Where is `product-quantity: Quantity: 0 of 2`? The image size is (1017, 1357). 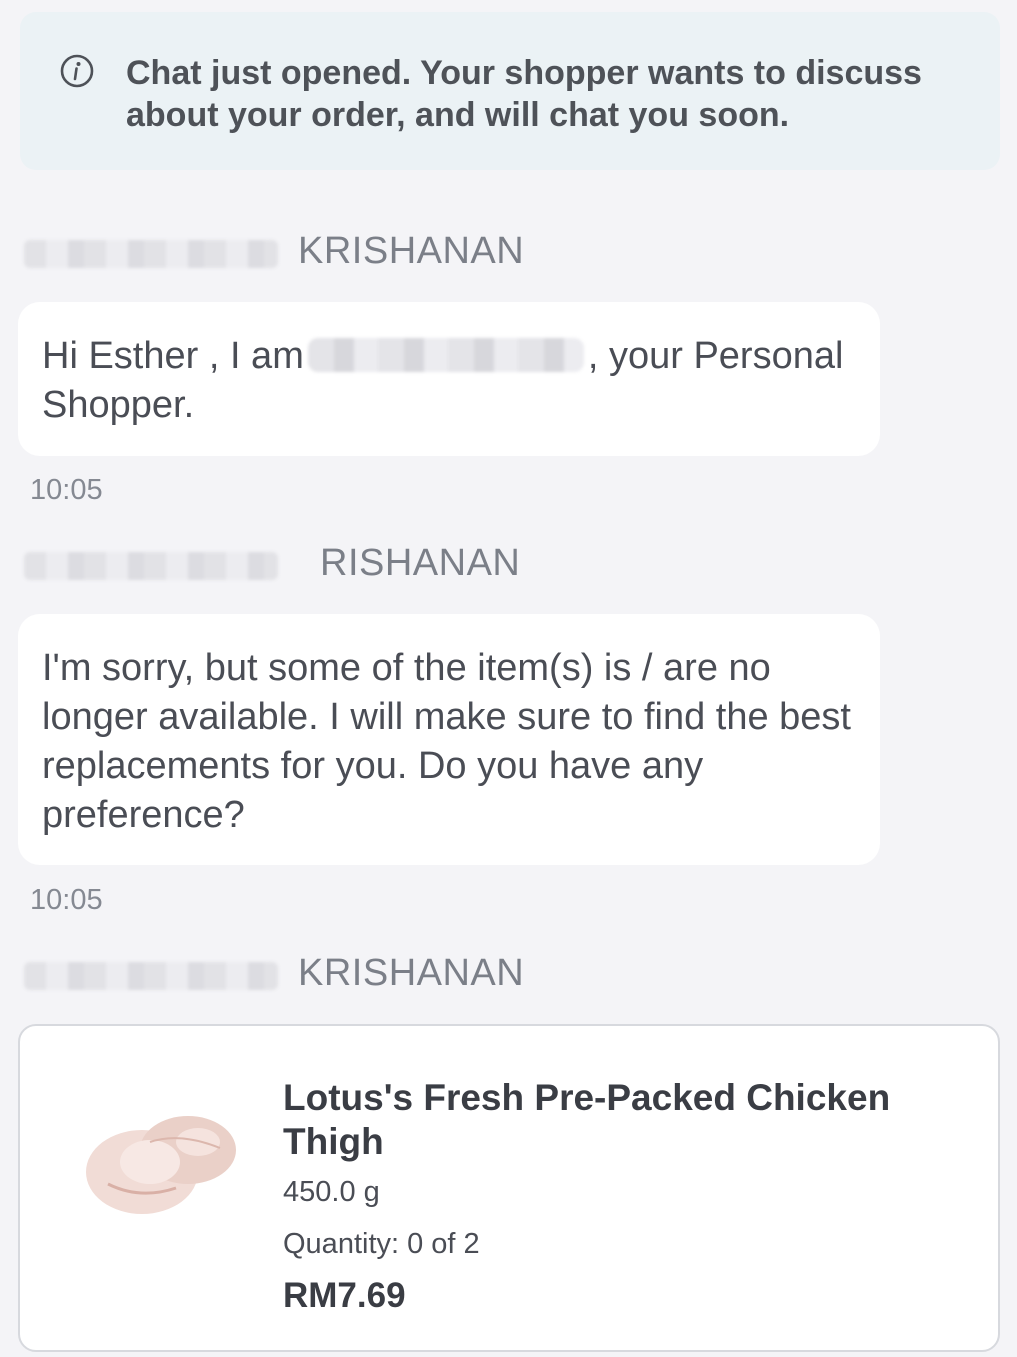 product-quantity: Quantity: 0 of 2 is located at coordinates (381, 1244).